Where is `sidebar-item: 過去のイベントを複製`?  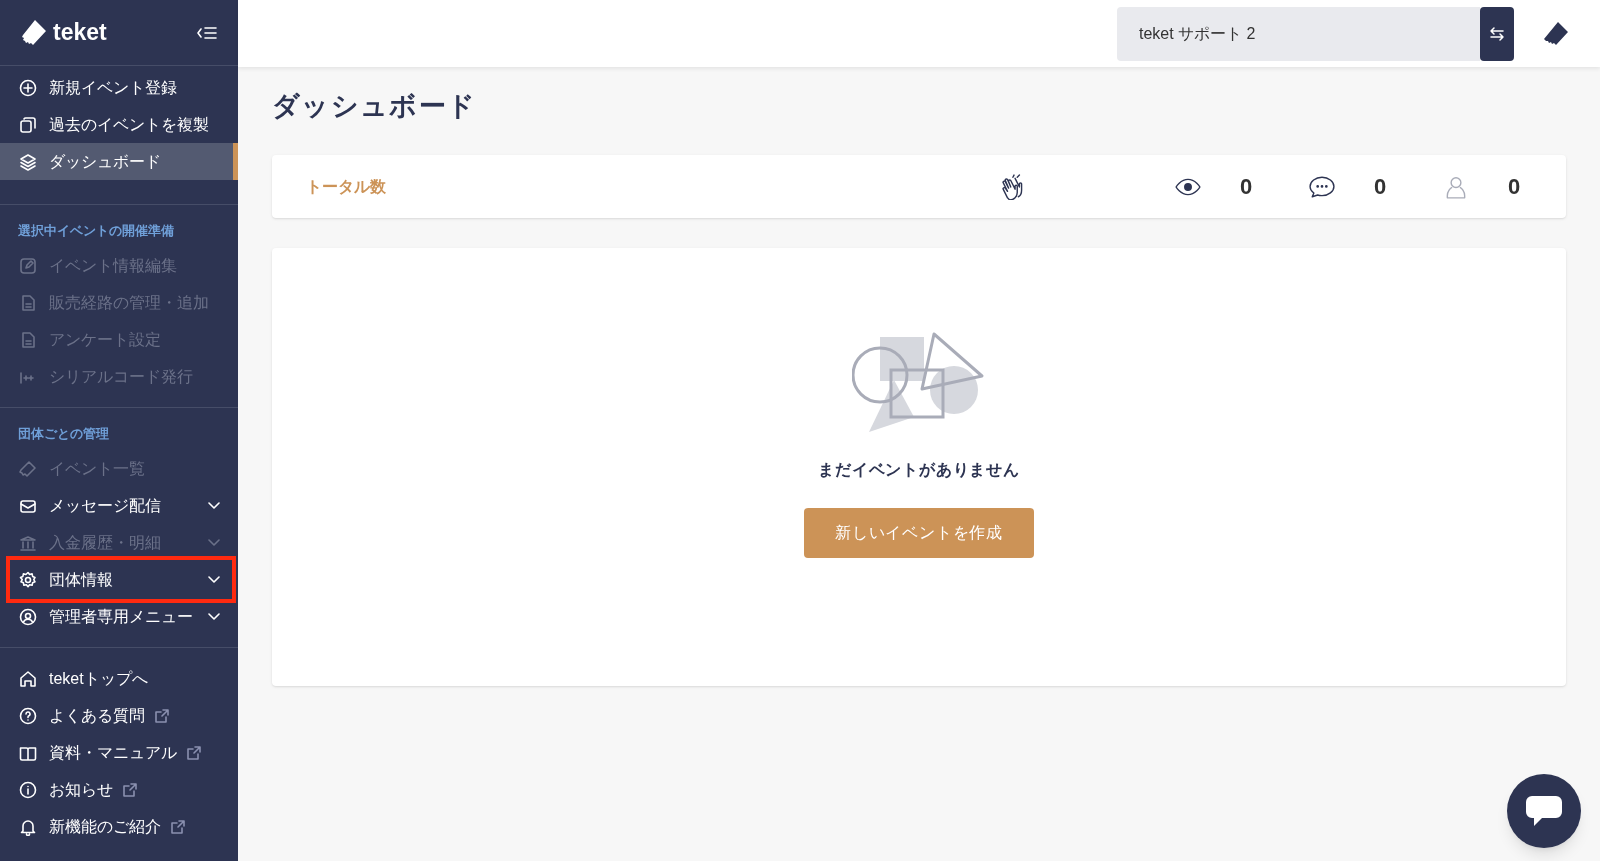 sidebar-item: 過去のイベントを複製 is located at coordinates (119, 124).